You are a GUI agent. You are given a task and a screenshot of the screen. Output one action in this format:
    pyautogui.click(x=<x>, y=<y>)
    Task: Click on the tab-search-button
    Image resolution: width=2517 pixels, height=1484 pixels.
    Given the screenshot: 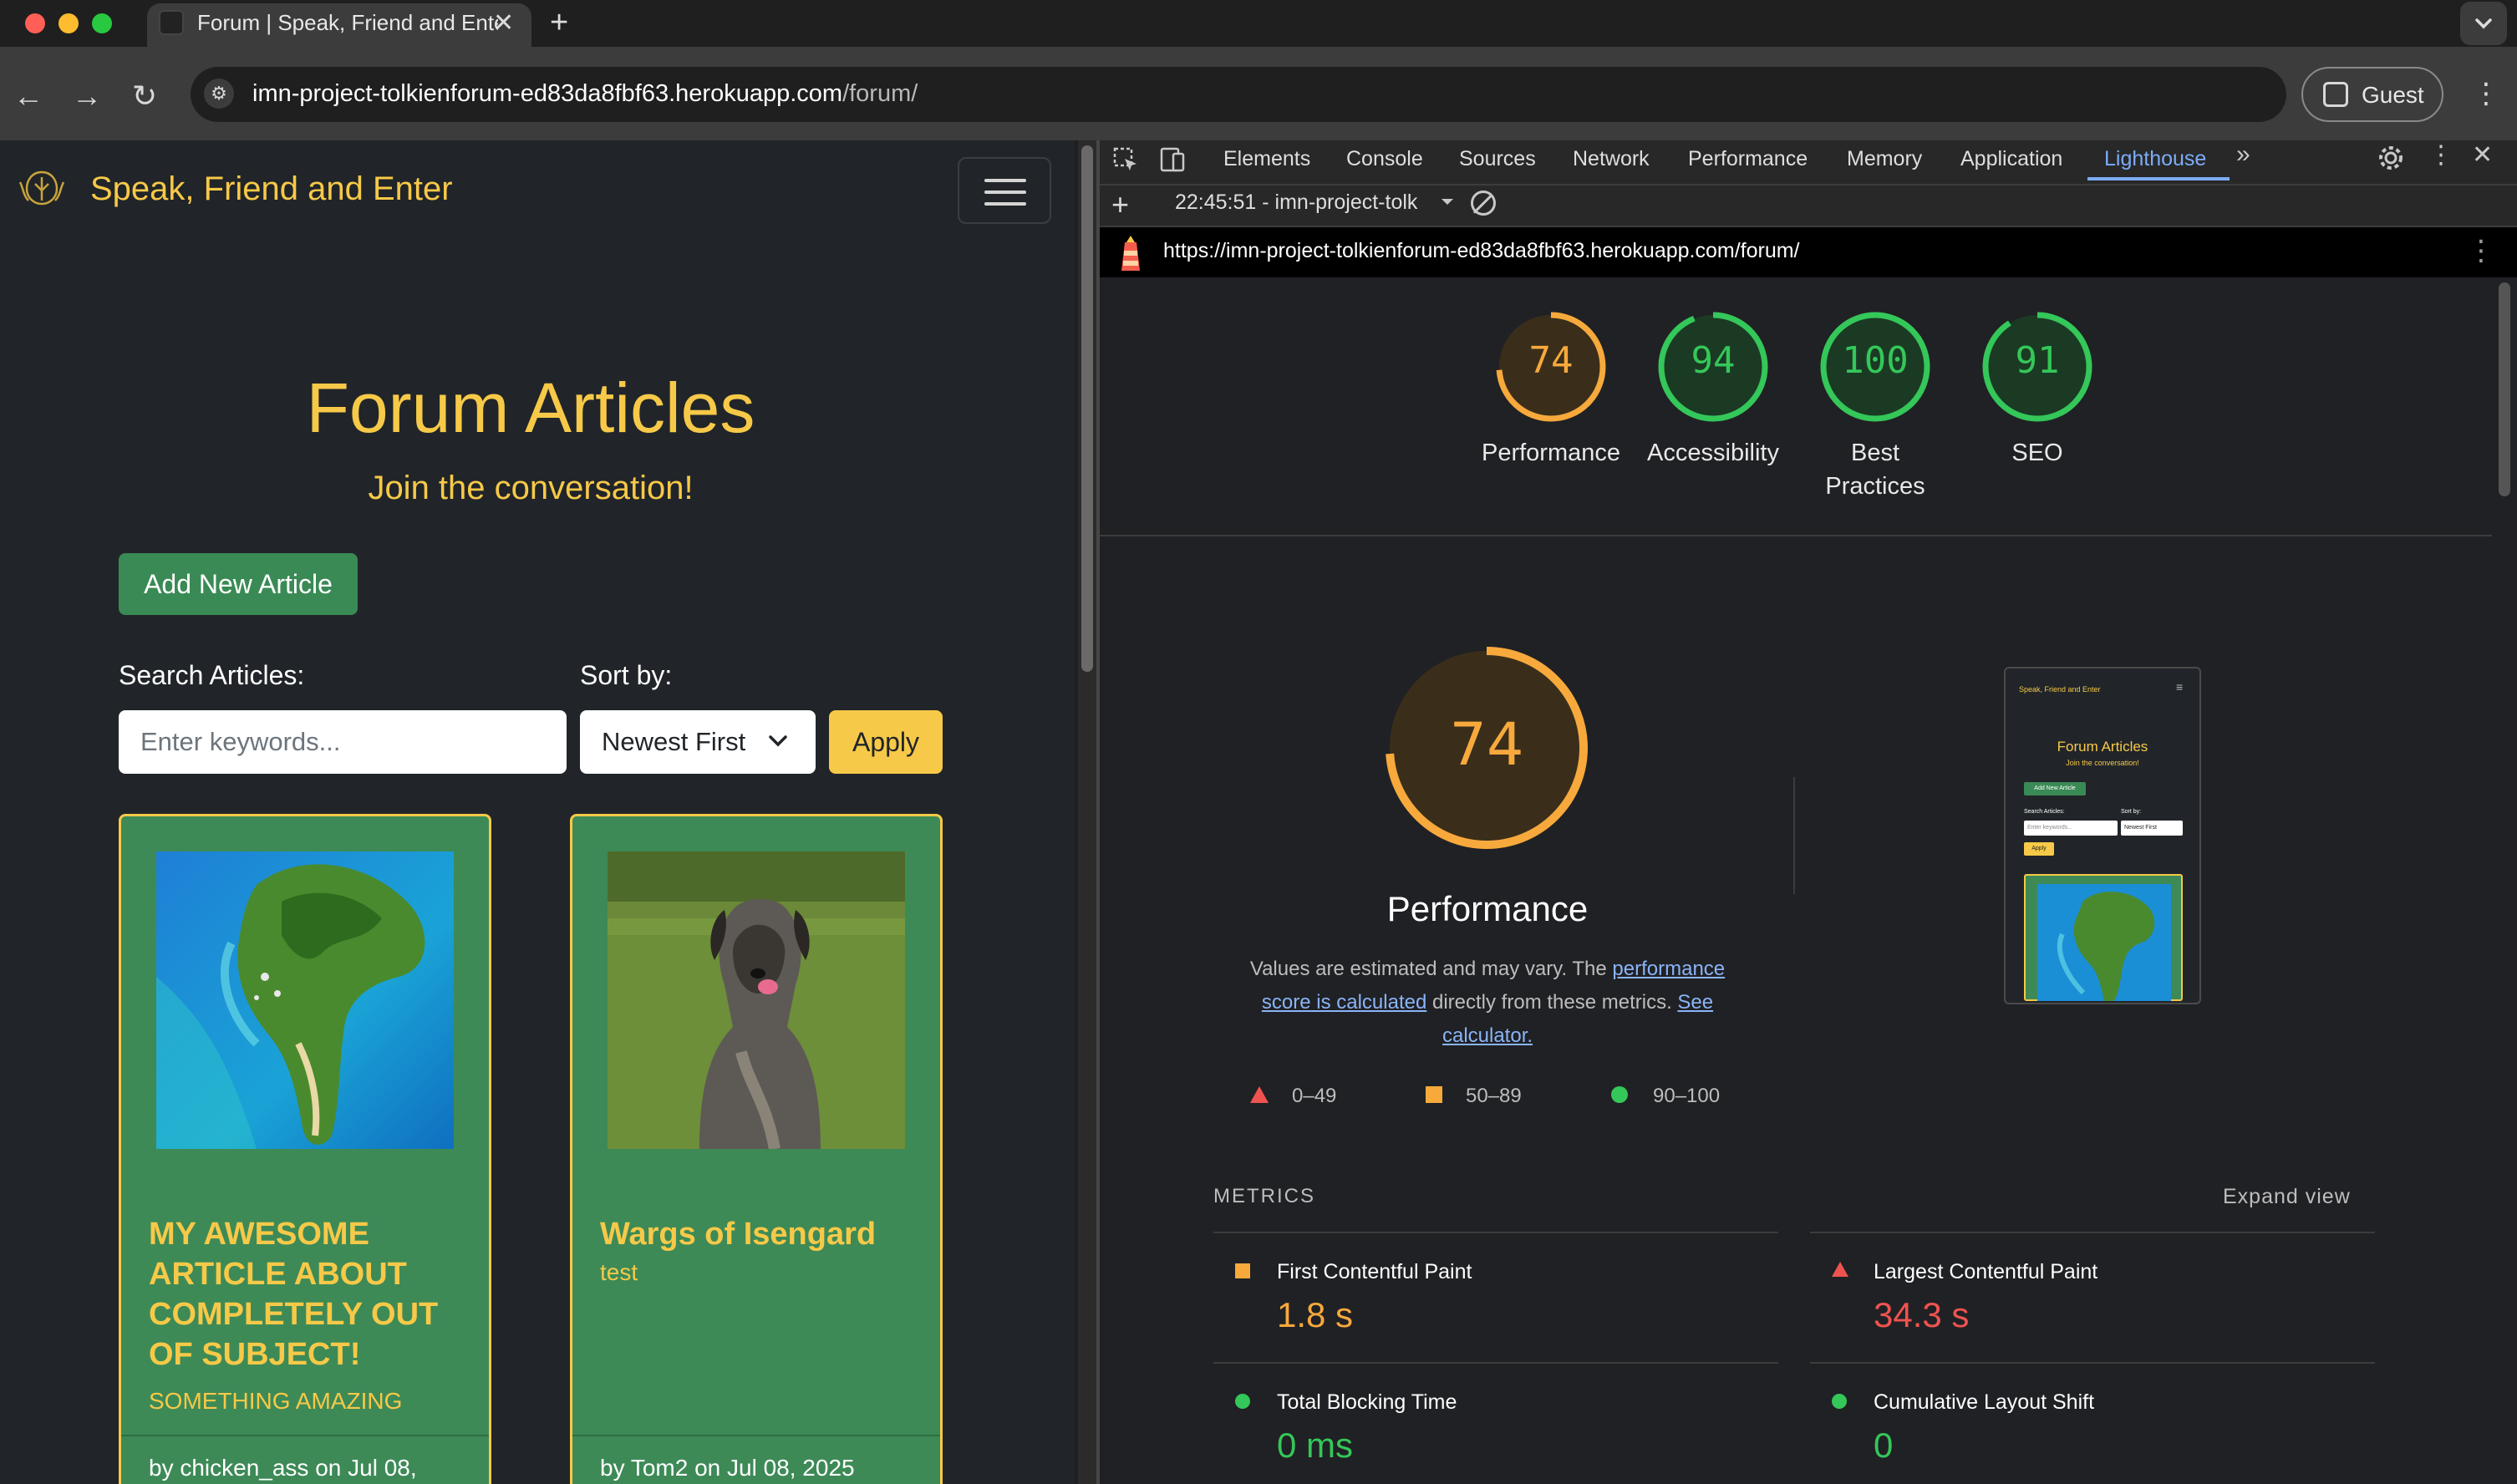 What is the action you would take?
    pyautogui.click(x=2483, y=23)
    